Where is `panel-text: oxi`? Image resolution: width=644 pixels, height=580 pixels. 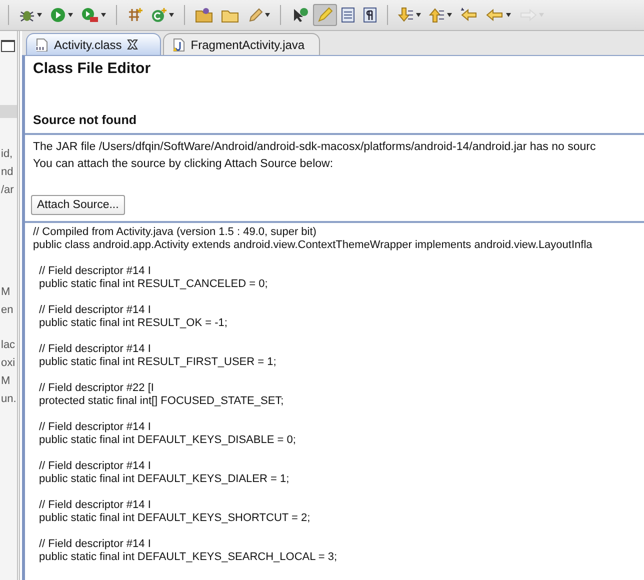
panel-text: oxi is located at coordinates (8, 363).